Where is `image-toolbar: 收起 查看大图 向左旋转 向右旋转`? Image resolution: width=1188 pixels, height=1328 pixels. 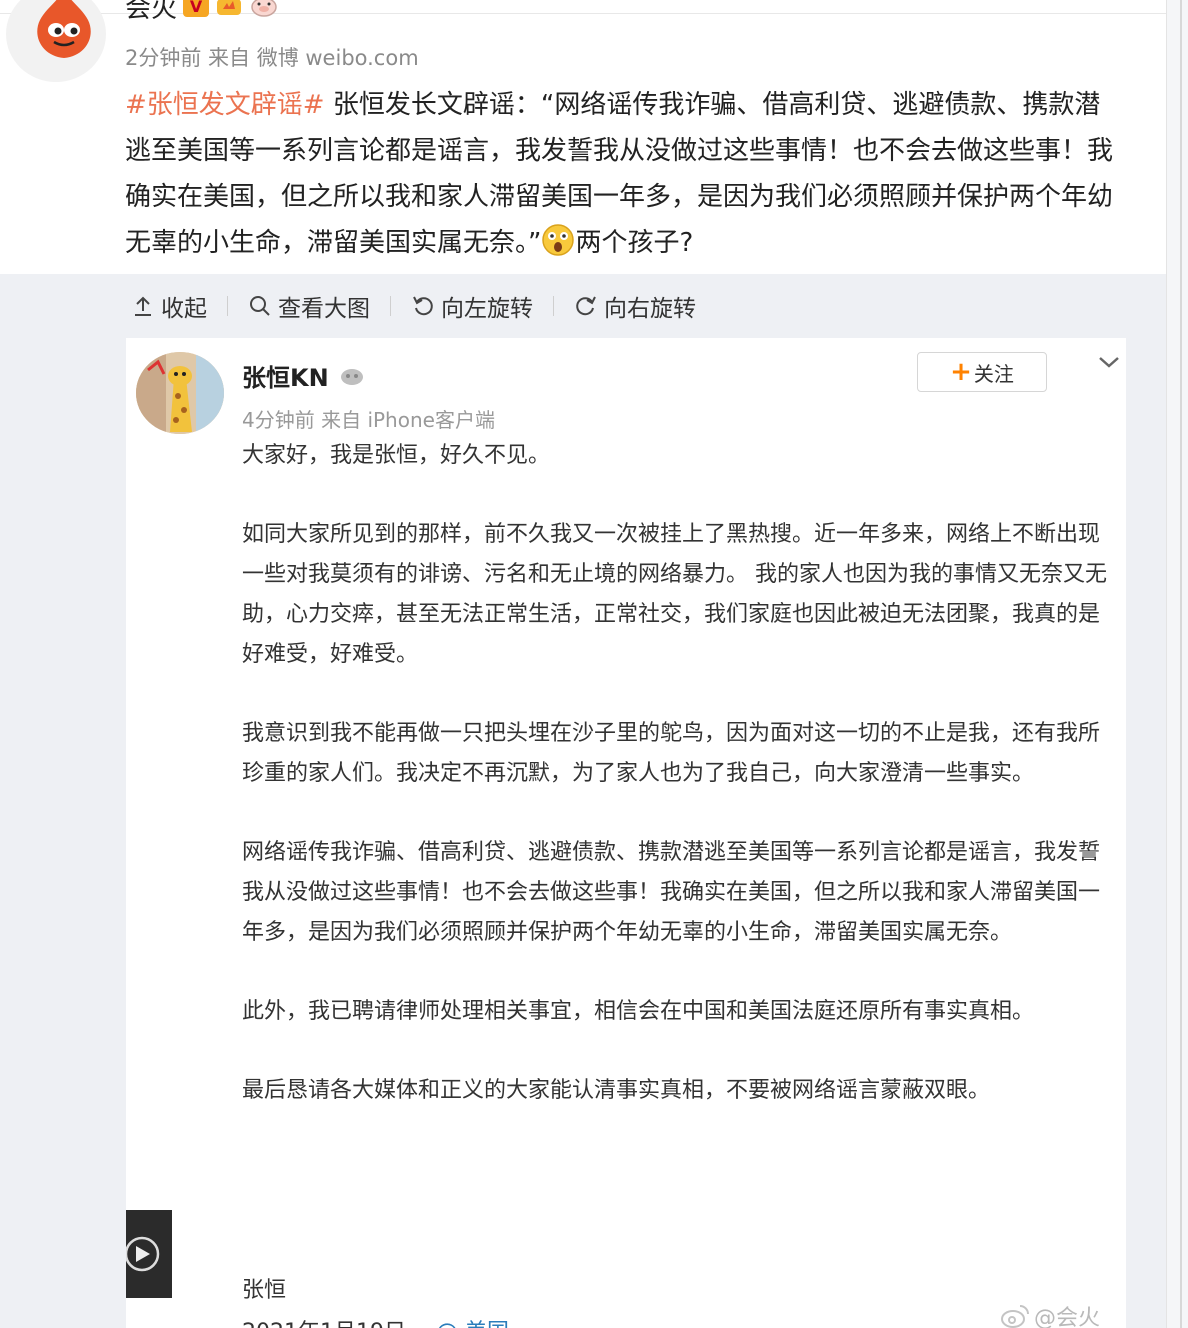
image-toolbar: 收起 查看大图 向左旋转 向右旋转 is located at coordinates (413, 306).